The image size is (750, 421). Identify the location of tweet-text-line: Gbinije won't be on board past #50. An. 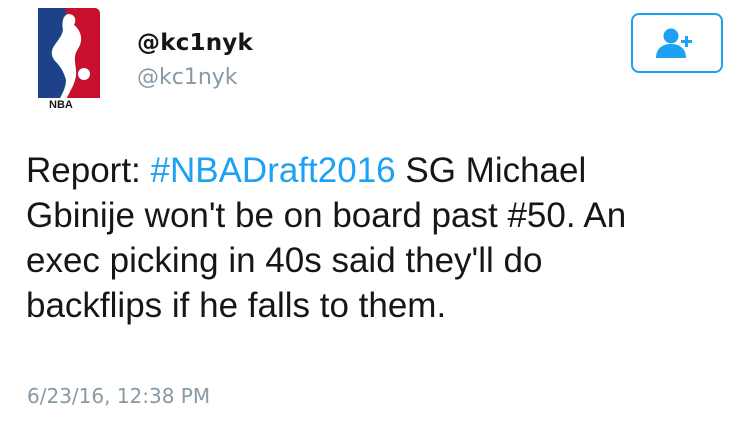
(326, 215).